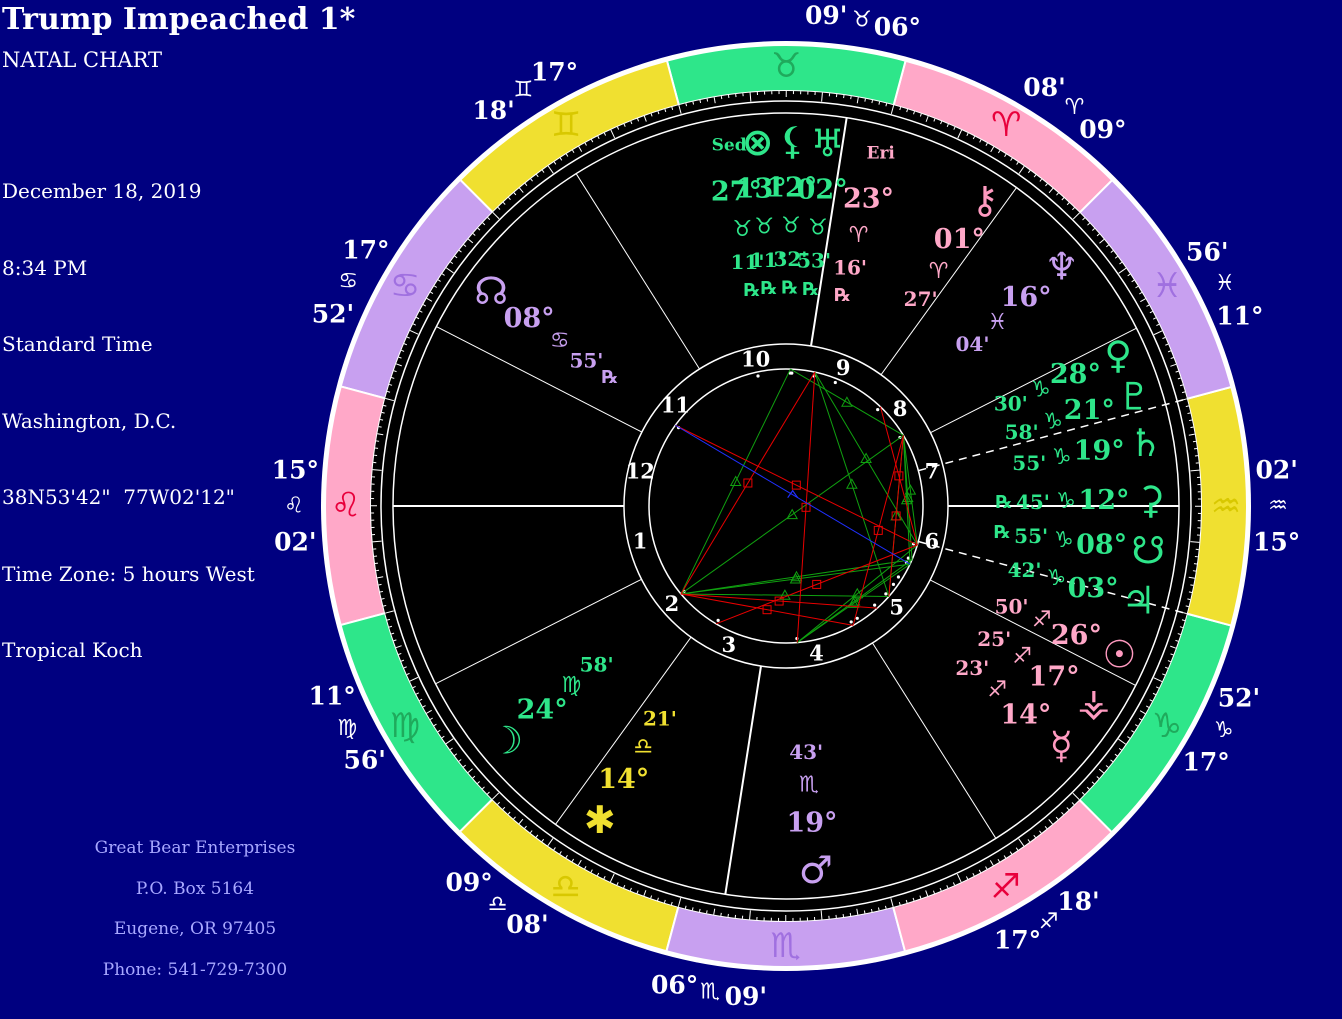  I want to click on planet-sign-uranus: ♉, so click(818, 227).